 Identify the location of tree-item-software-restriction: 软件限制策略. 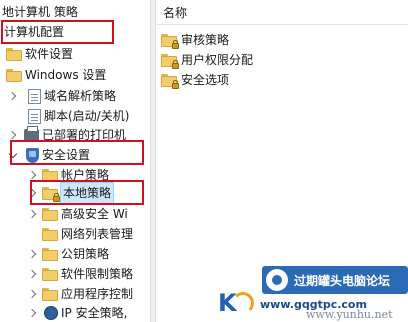
(80, 274).